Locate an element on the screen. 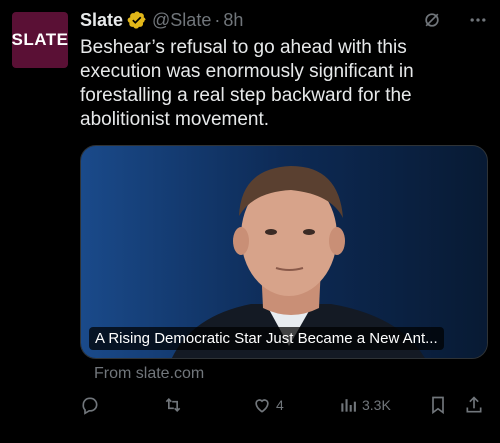  views-icon is located at coordinates (348, 405).